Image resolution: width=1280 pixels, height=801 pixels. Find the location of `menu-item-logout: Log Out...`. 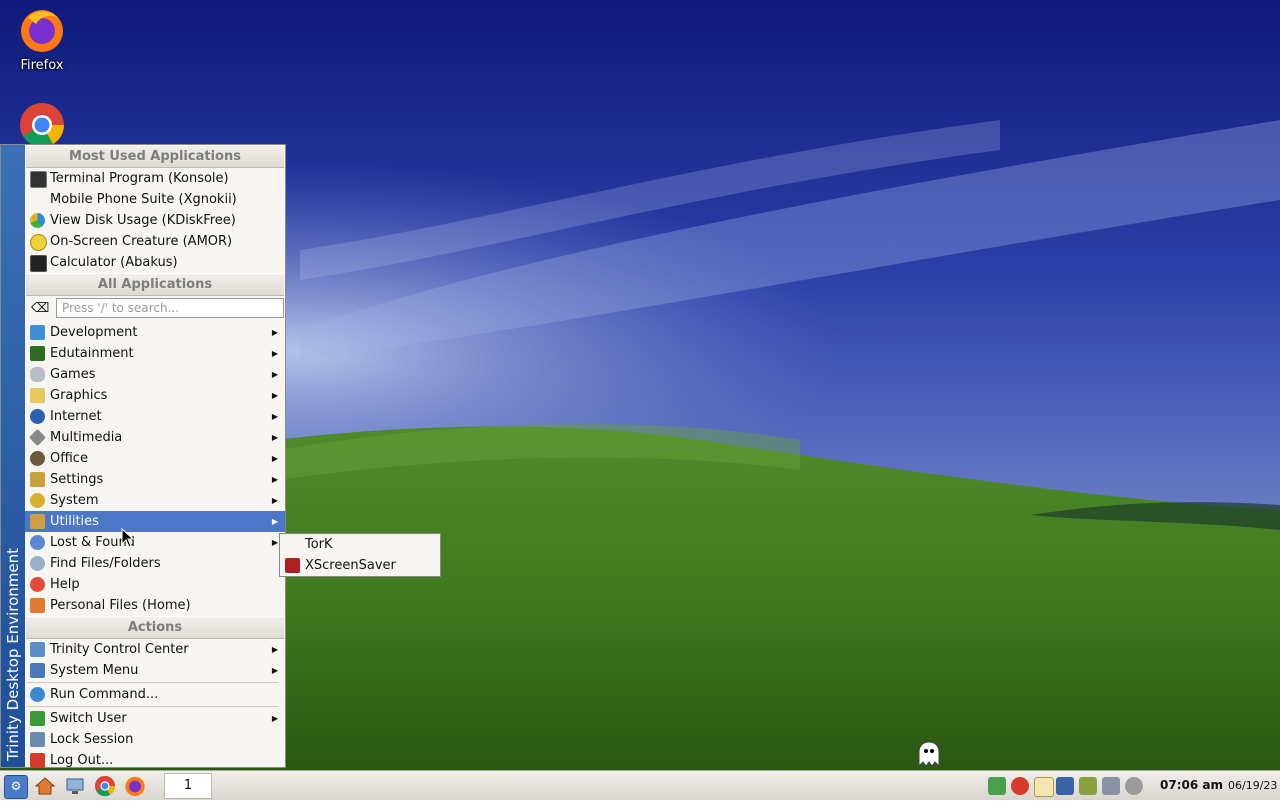

menu-item-logout: Log Out... is located at coordinates (155, 760).